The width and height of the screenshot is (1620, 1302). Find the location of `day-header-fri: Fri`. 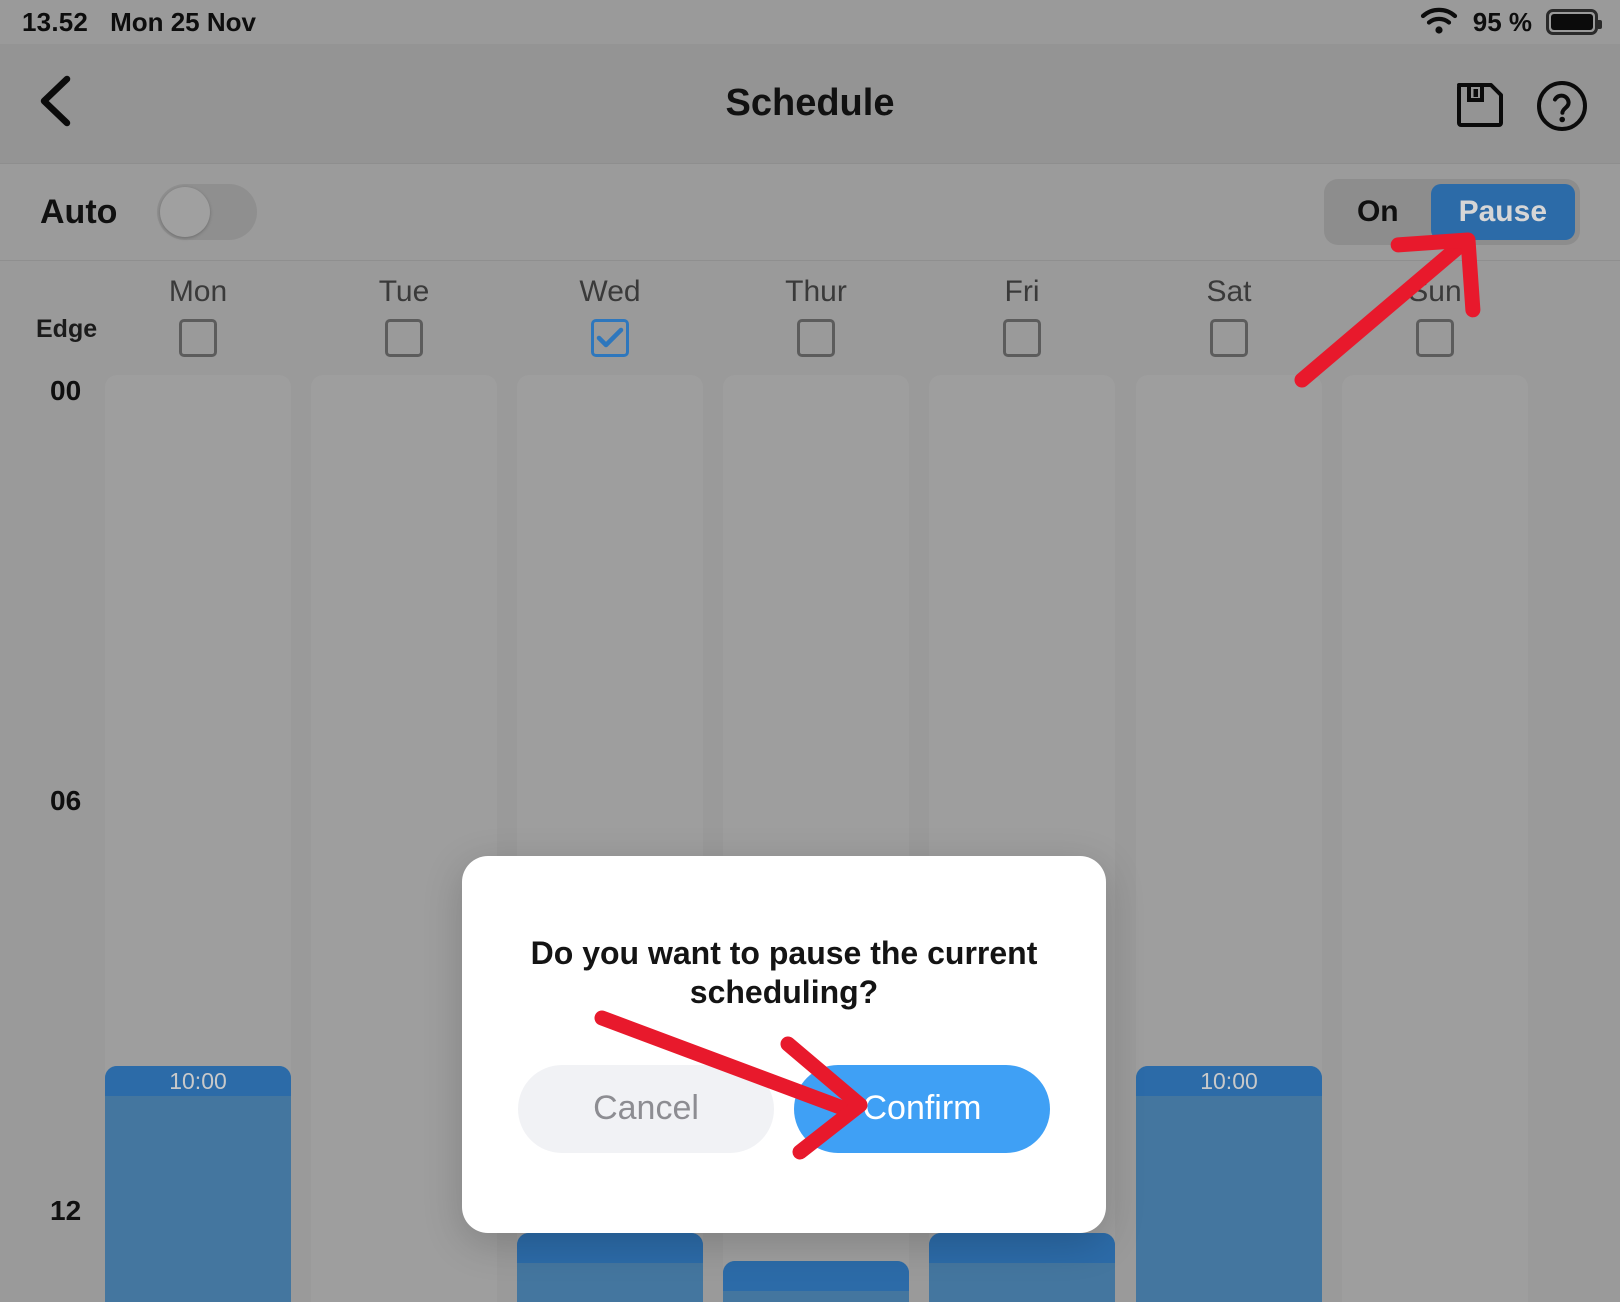

day-header-fri: Fri is located at coordinates (1022, 316).